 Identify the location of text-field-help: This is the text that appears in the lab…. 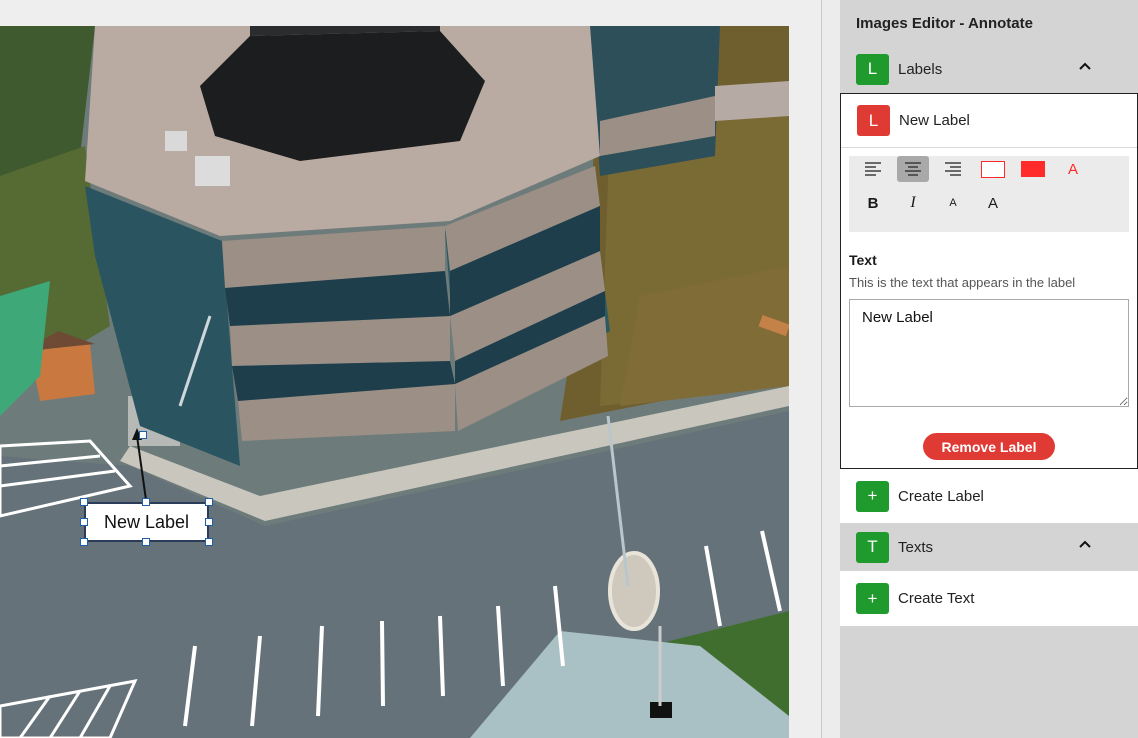
(962, 282).